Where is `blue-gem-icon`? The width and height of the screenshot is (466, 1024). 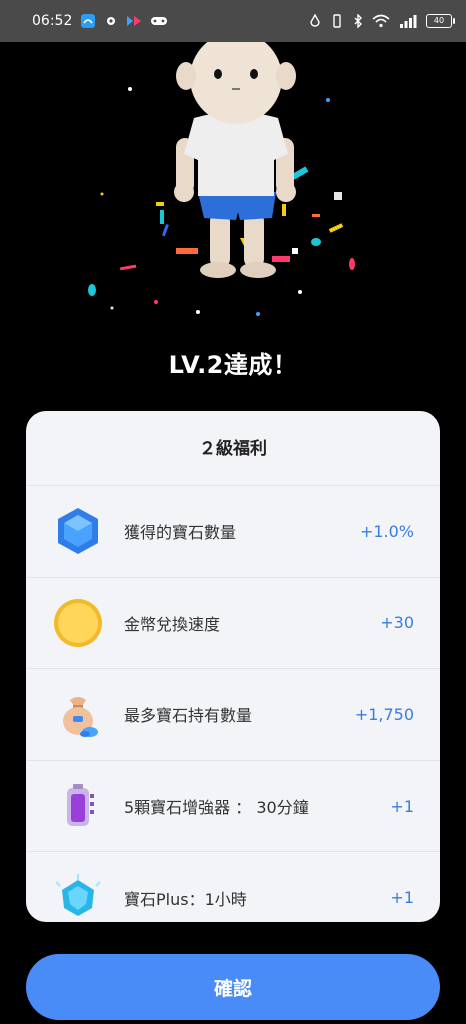 blue-gem-icon is located at coordinates (78, 531).